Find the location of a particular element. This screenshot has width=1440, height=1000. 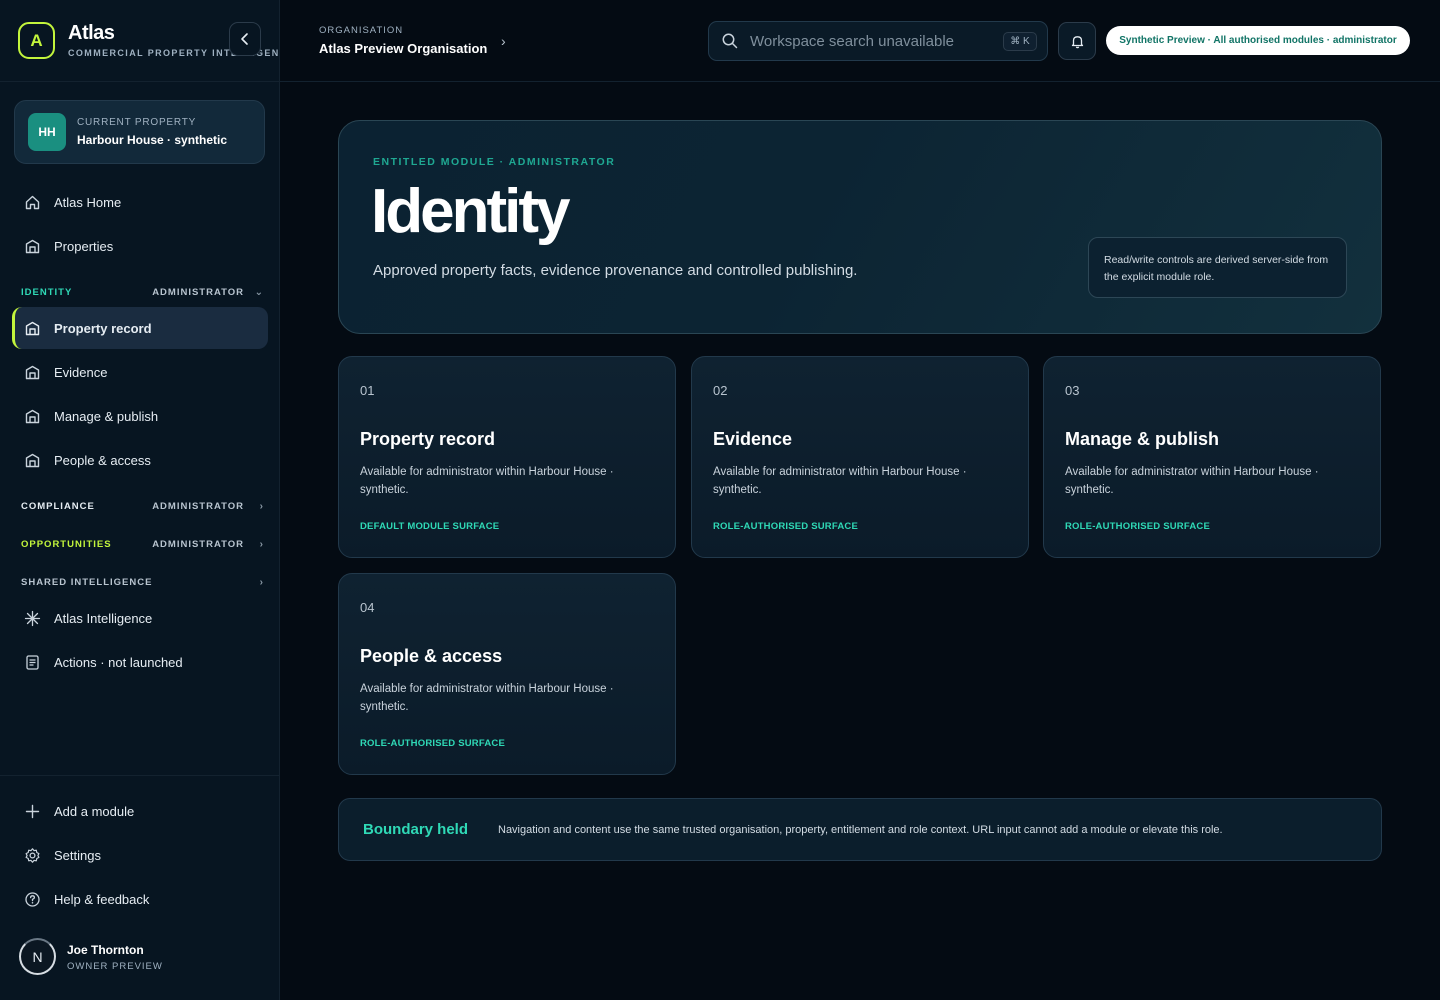

section-compliance: COMPLIANCE ADMINISTRATOR › is located at coordinates (142, 506).